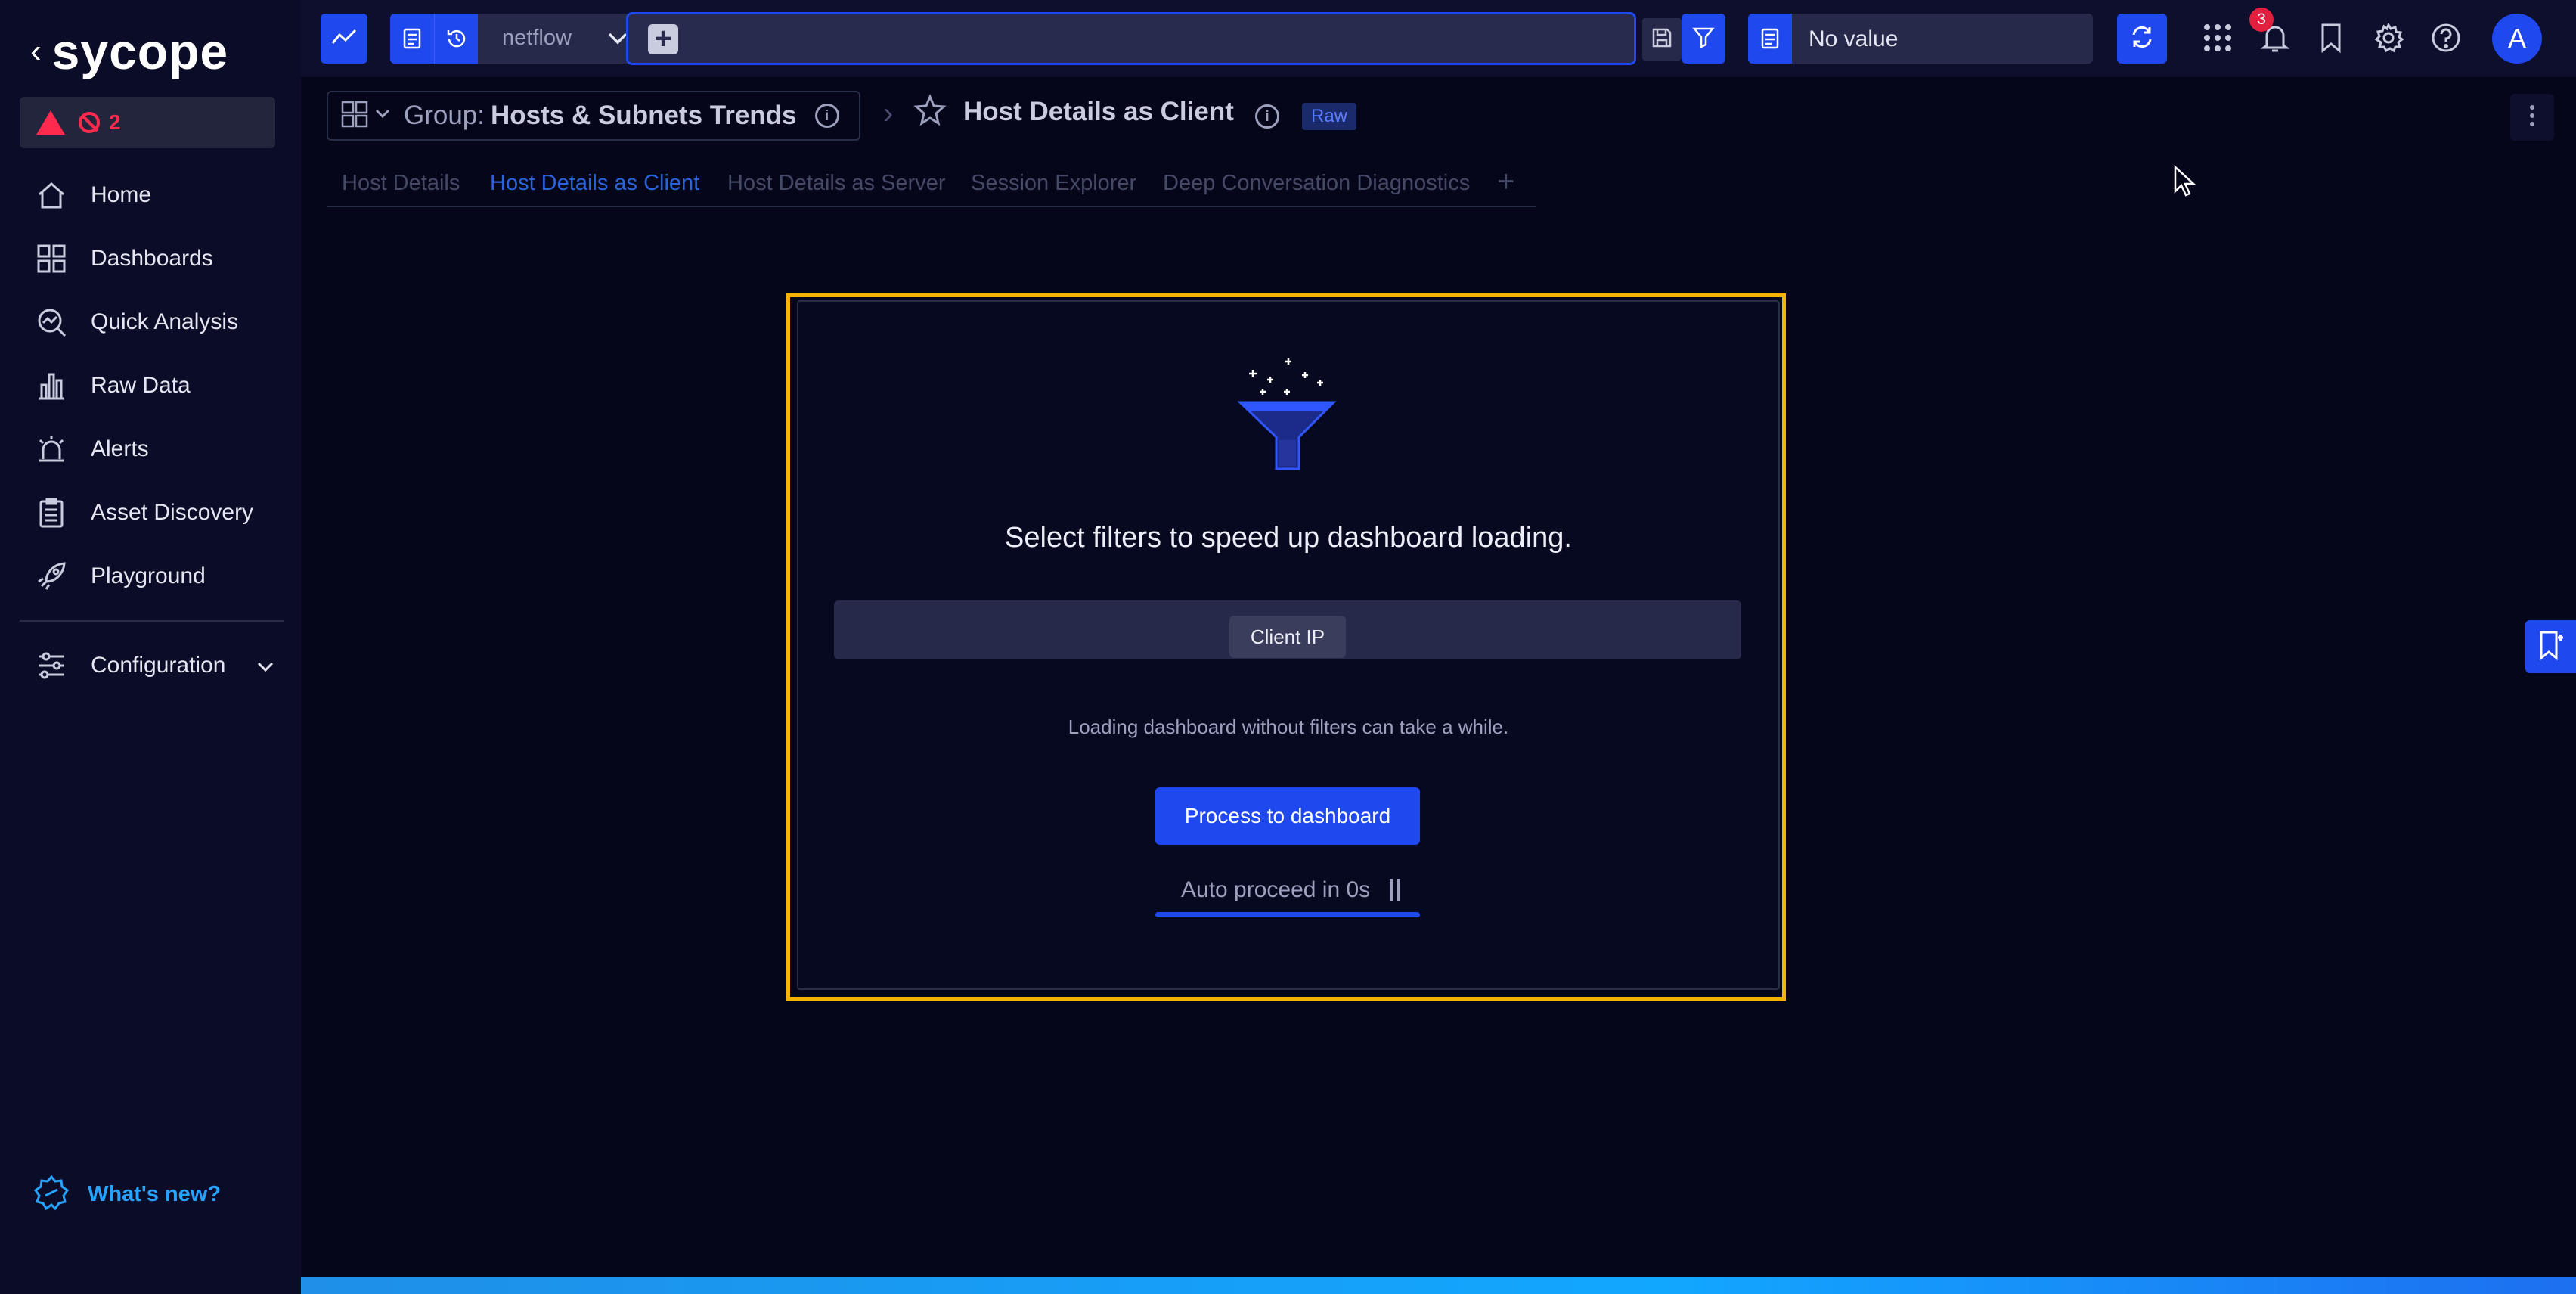 The height and width of the screenshot is (1294, 2576). I want to click on sidebar-item-asset-discovery: Asset Discovery, so click(152, 513).